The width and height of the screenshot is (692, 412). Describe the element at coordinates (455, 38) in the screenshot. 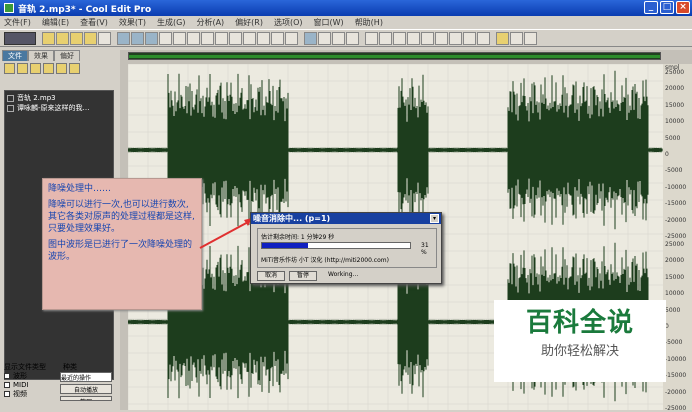

I see `fx-noise-icon` at that location.